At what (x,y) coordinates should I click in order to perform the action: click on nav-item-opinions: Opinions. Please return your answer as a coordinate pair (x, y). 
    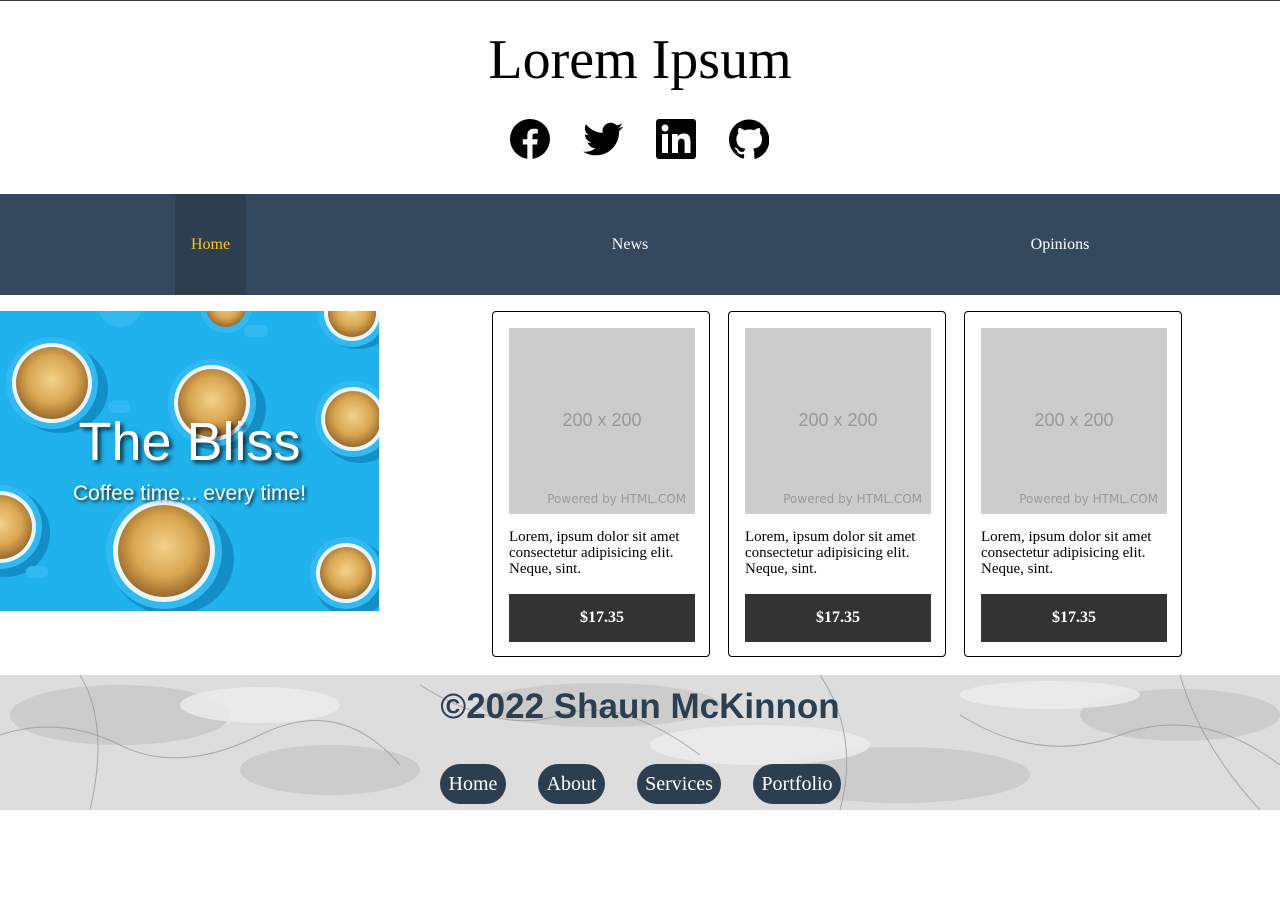
    Looking at the image, I should click on (1060, 244).